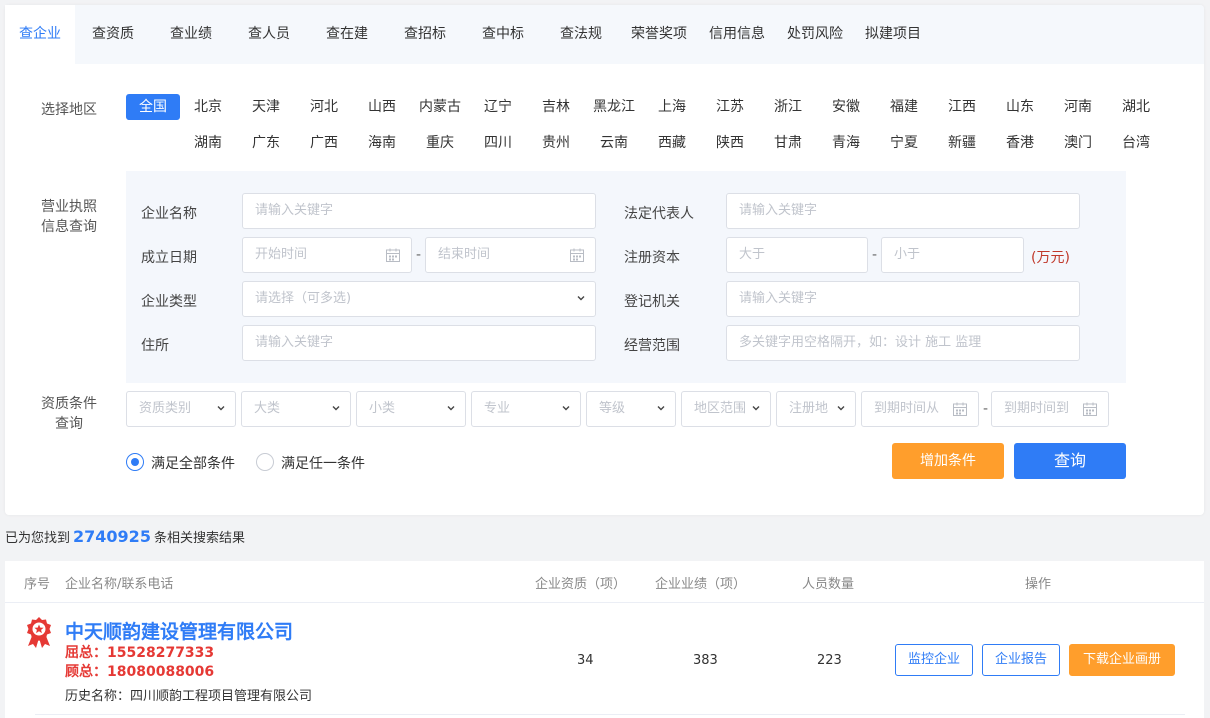  What do you see at coordinates (69, 404) in the screenshot?
I see `qualification-section-label-1: 资质条件` at bounding box center [69, 404].